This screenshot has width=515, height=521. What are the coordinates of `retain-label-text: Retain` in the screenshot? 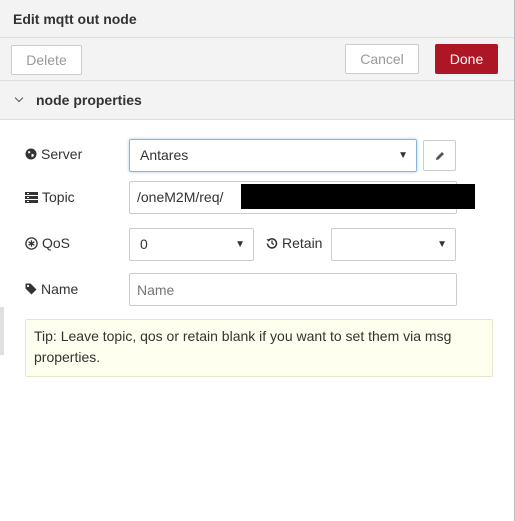 It's located at (302, 243).